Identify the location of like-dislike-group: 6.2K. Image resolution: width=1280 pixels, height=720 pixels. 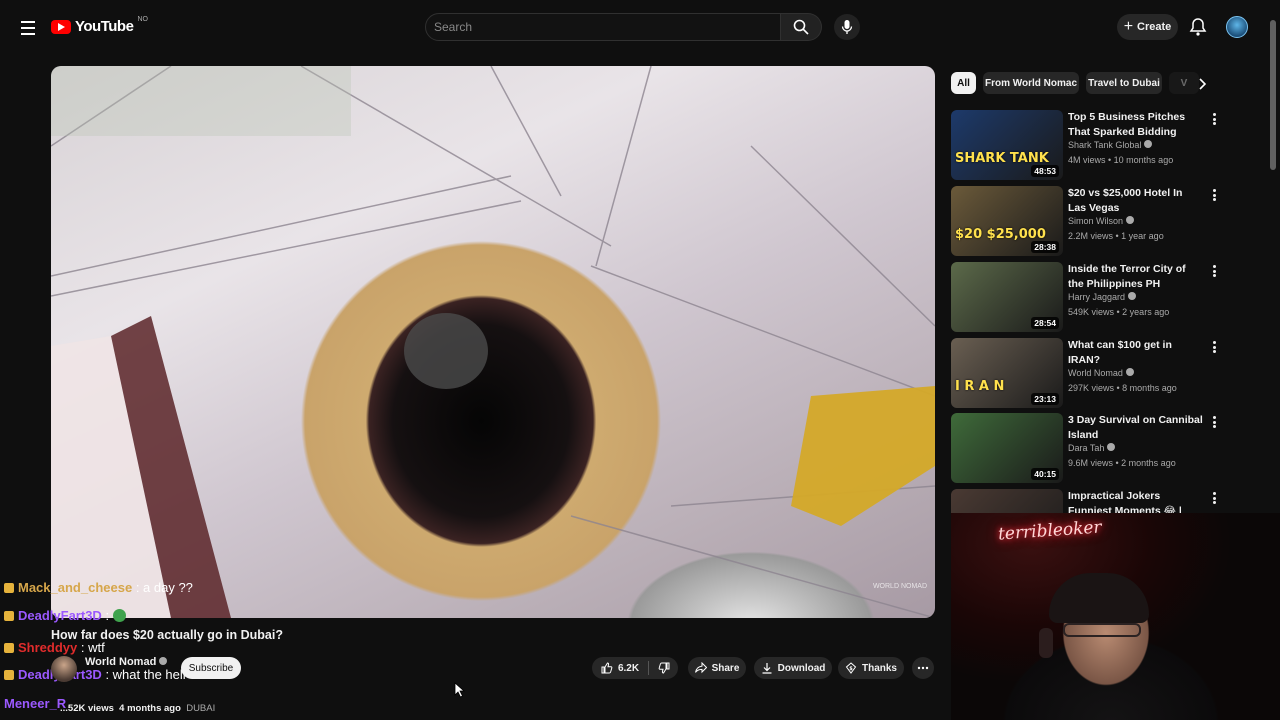
(635, 668).